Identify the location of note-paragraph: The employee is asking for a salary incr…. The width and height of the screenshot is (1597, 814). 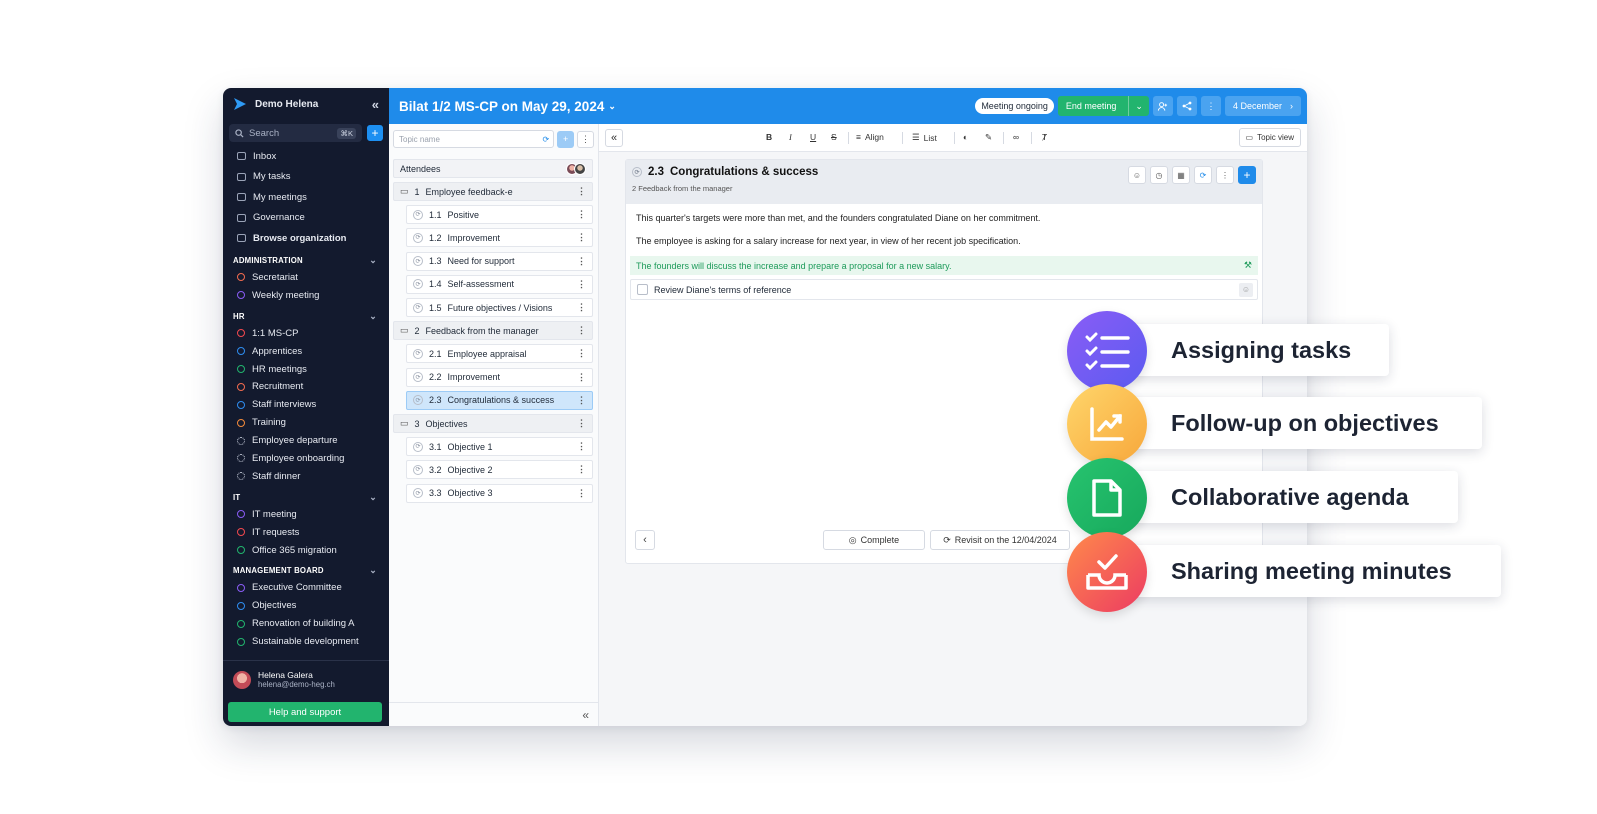
(828, 241).